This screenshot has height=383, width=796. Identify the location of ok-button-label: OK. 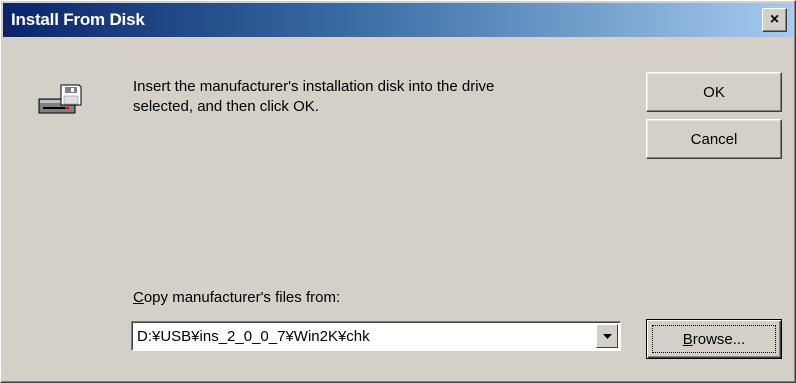
(714, 92).